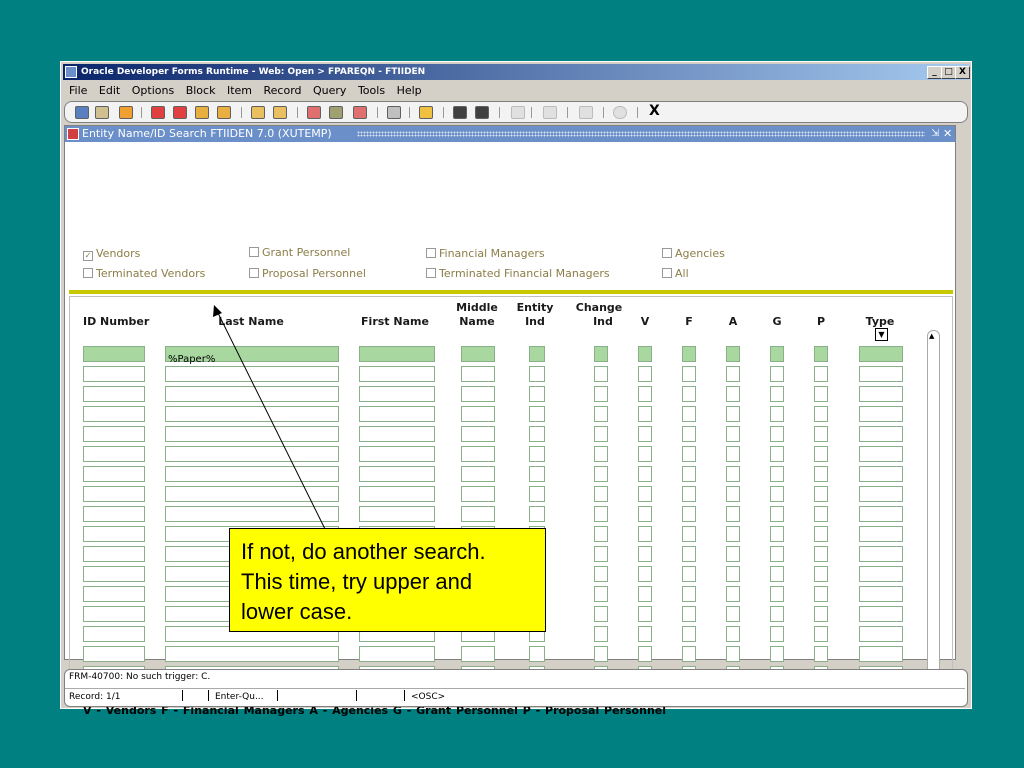 This screenshot has height=768, width=1024. What do you see at coordinates (357, 581) in the screenshot?
I see `callout-line-2: This time, try upper and` at bounding box center [357, 581].